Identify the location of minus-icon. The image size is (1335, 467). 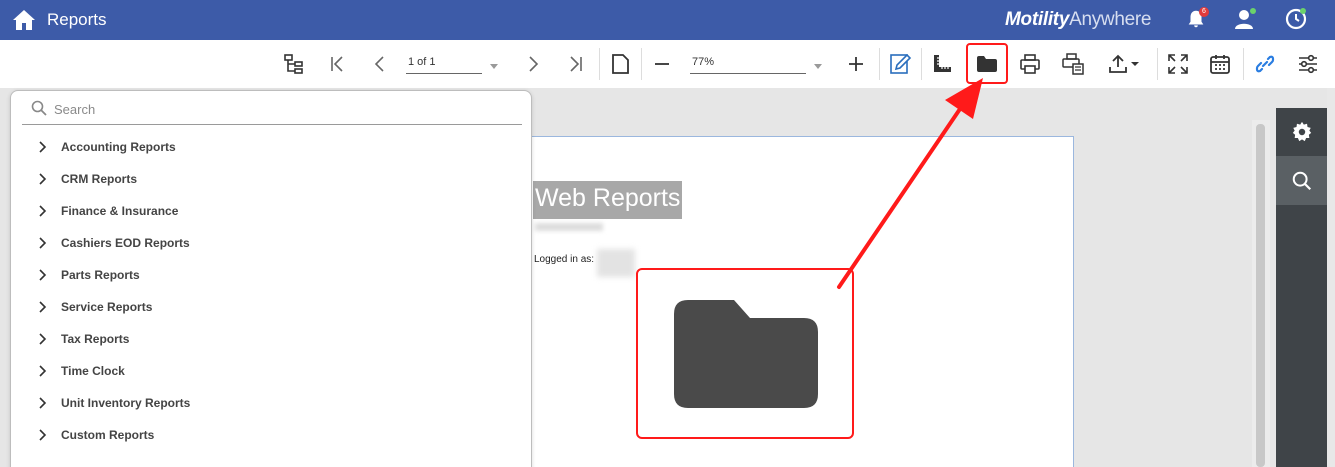
(662, 64).